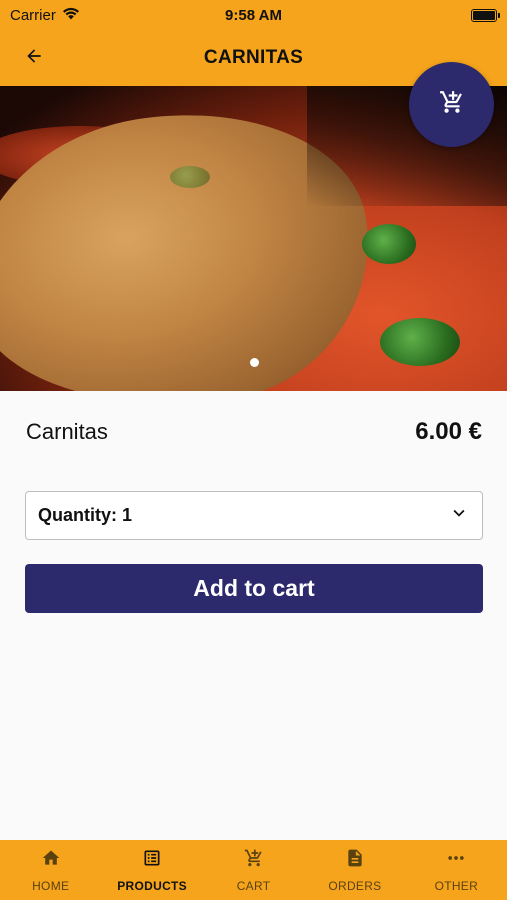 The height and width of the screenshot is (900, 507). Describe the element at coordinates (254, 515) in the screenshot. I see `quantity-select: Quantity: 1` at that location.